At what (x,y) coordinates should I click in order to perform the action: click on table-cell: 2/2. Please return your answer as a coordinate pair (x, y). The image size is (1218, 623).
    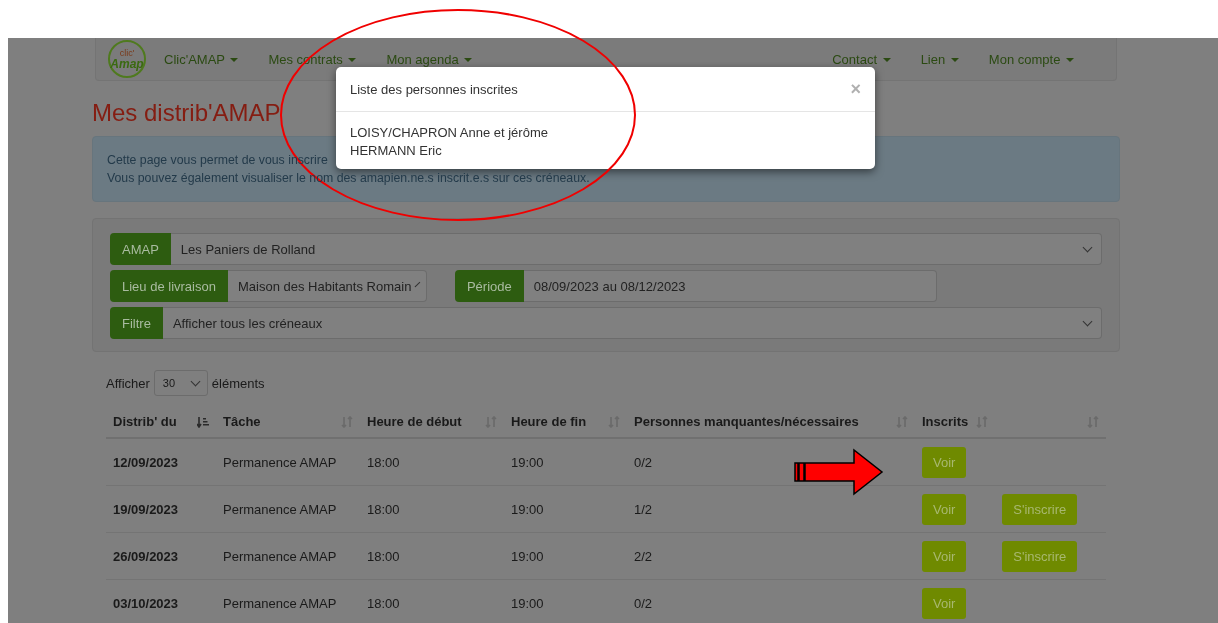
    Looking at the image, I should click on (771, 556).